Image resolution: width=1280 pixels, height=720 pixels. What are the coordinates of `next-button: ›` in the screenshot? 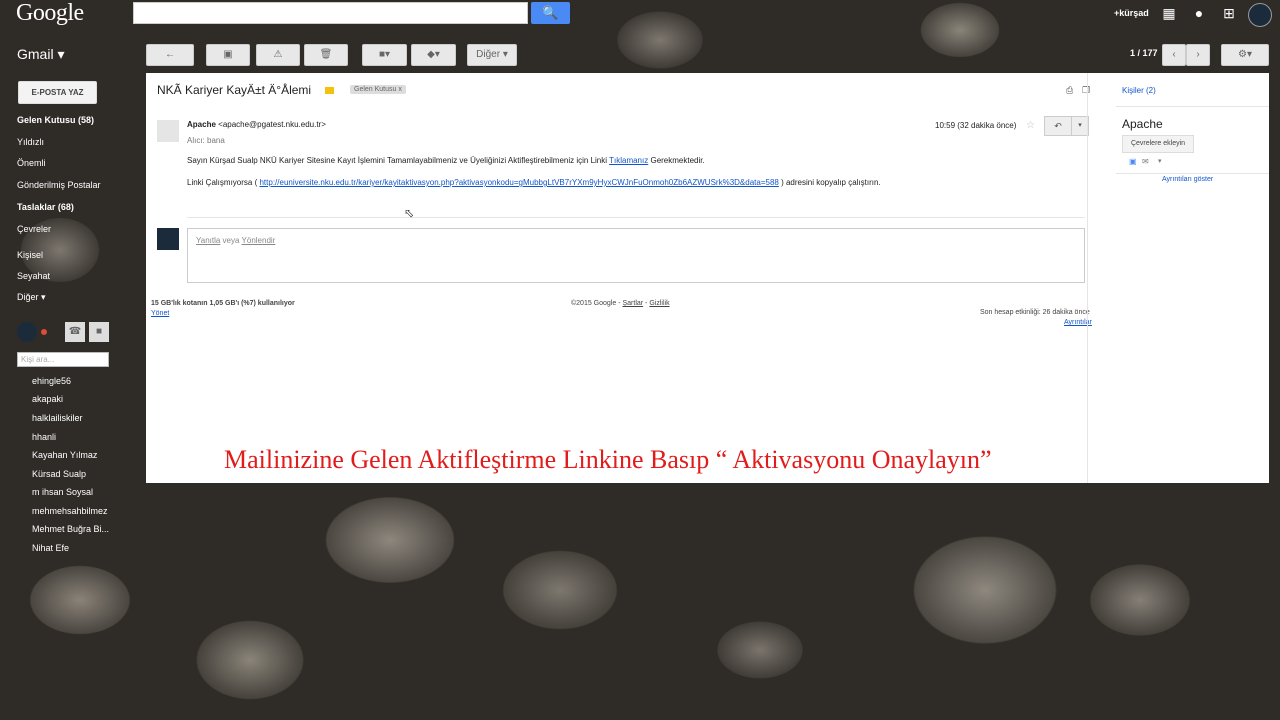 It's located at (1198, 55).